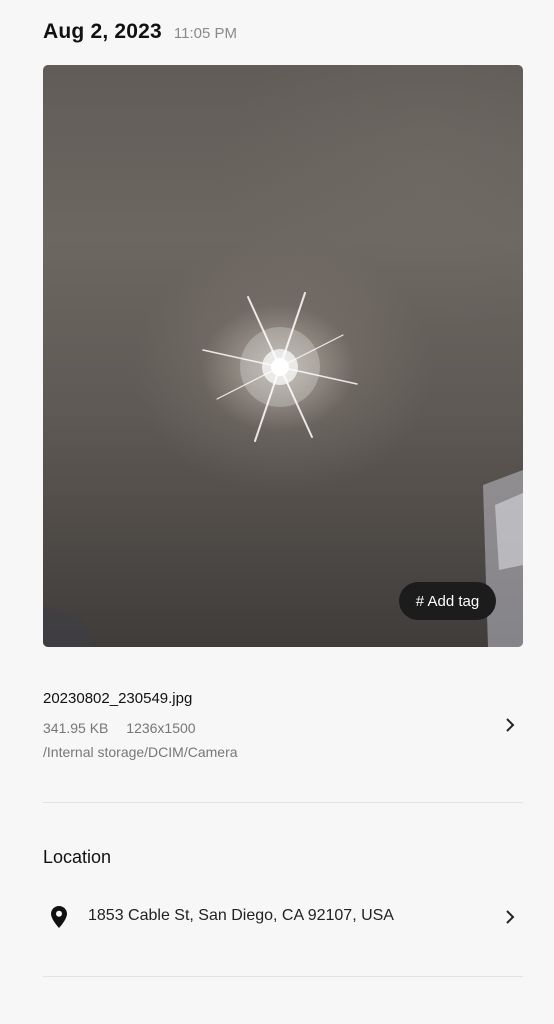  What do you see at coordinates (205, 33) in the screenshot?
I see `photo-time: 11:05 PM` at bounding box center [205, 33].